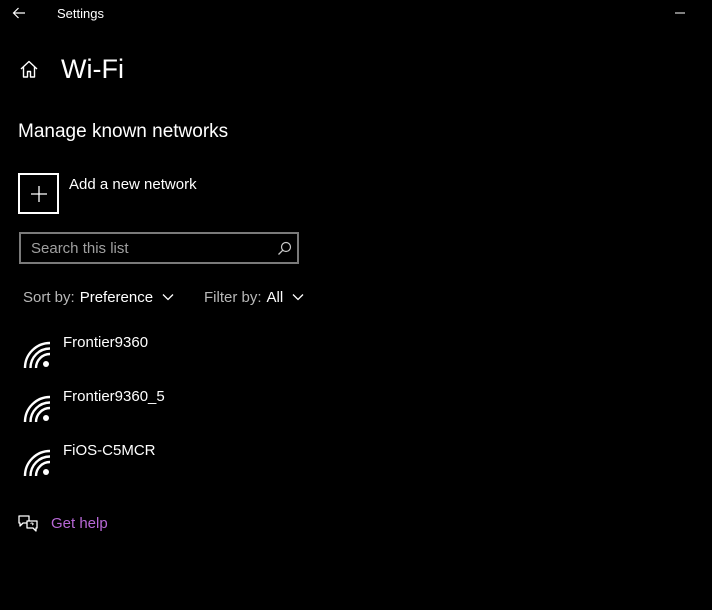  I want to click on filter-dropdown: Filter by: All, so click(254, 297).